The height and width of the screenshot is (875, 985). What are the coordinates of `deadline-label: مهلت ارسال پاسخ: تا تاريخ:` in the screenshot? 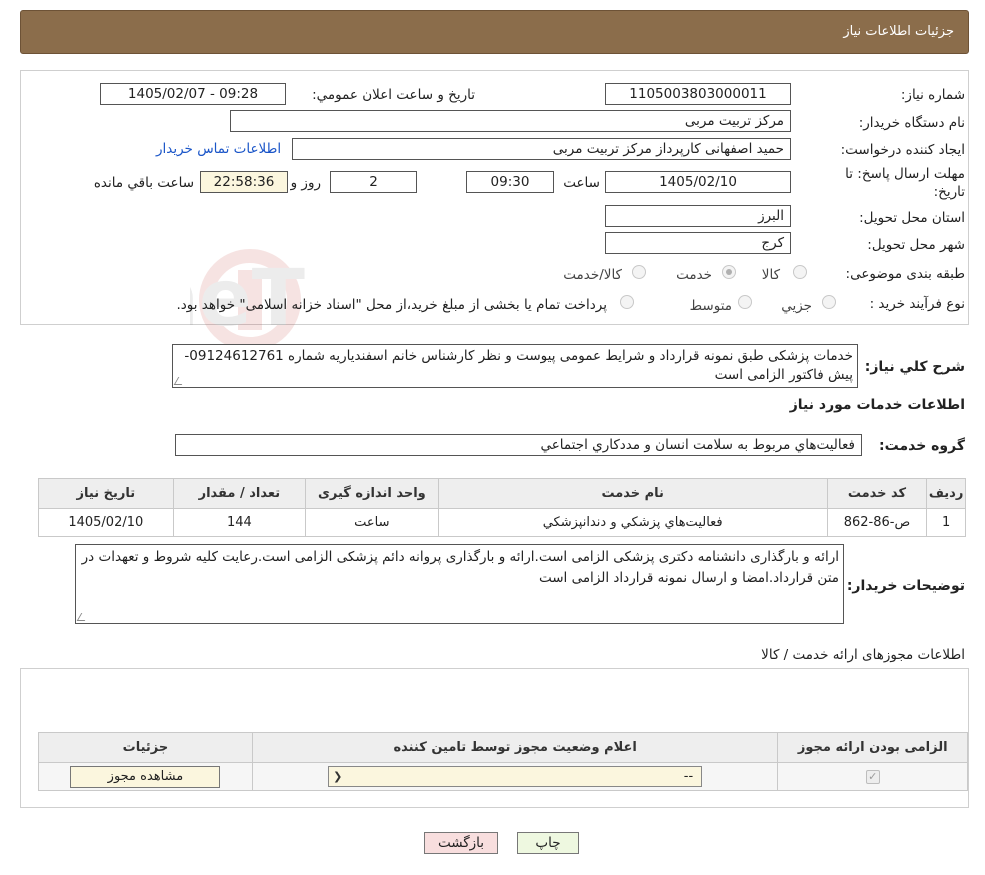 It's located at (905, 183).